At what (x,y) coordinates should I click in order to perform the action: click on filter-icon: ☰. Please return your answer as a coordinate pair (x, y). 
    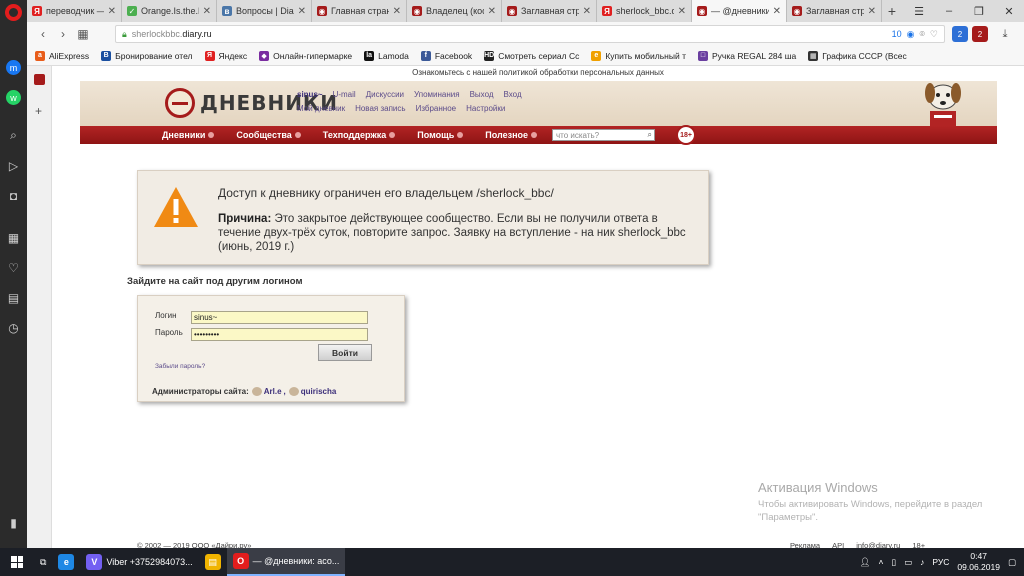
    Looking at the image, I should click on (919, 11).